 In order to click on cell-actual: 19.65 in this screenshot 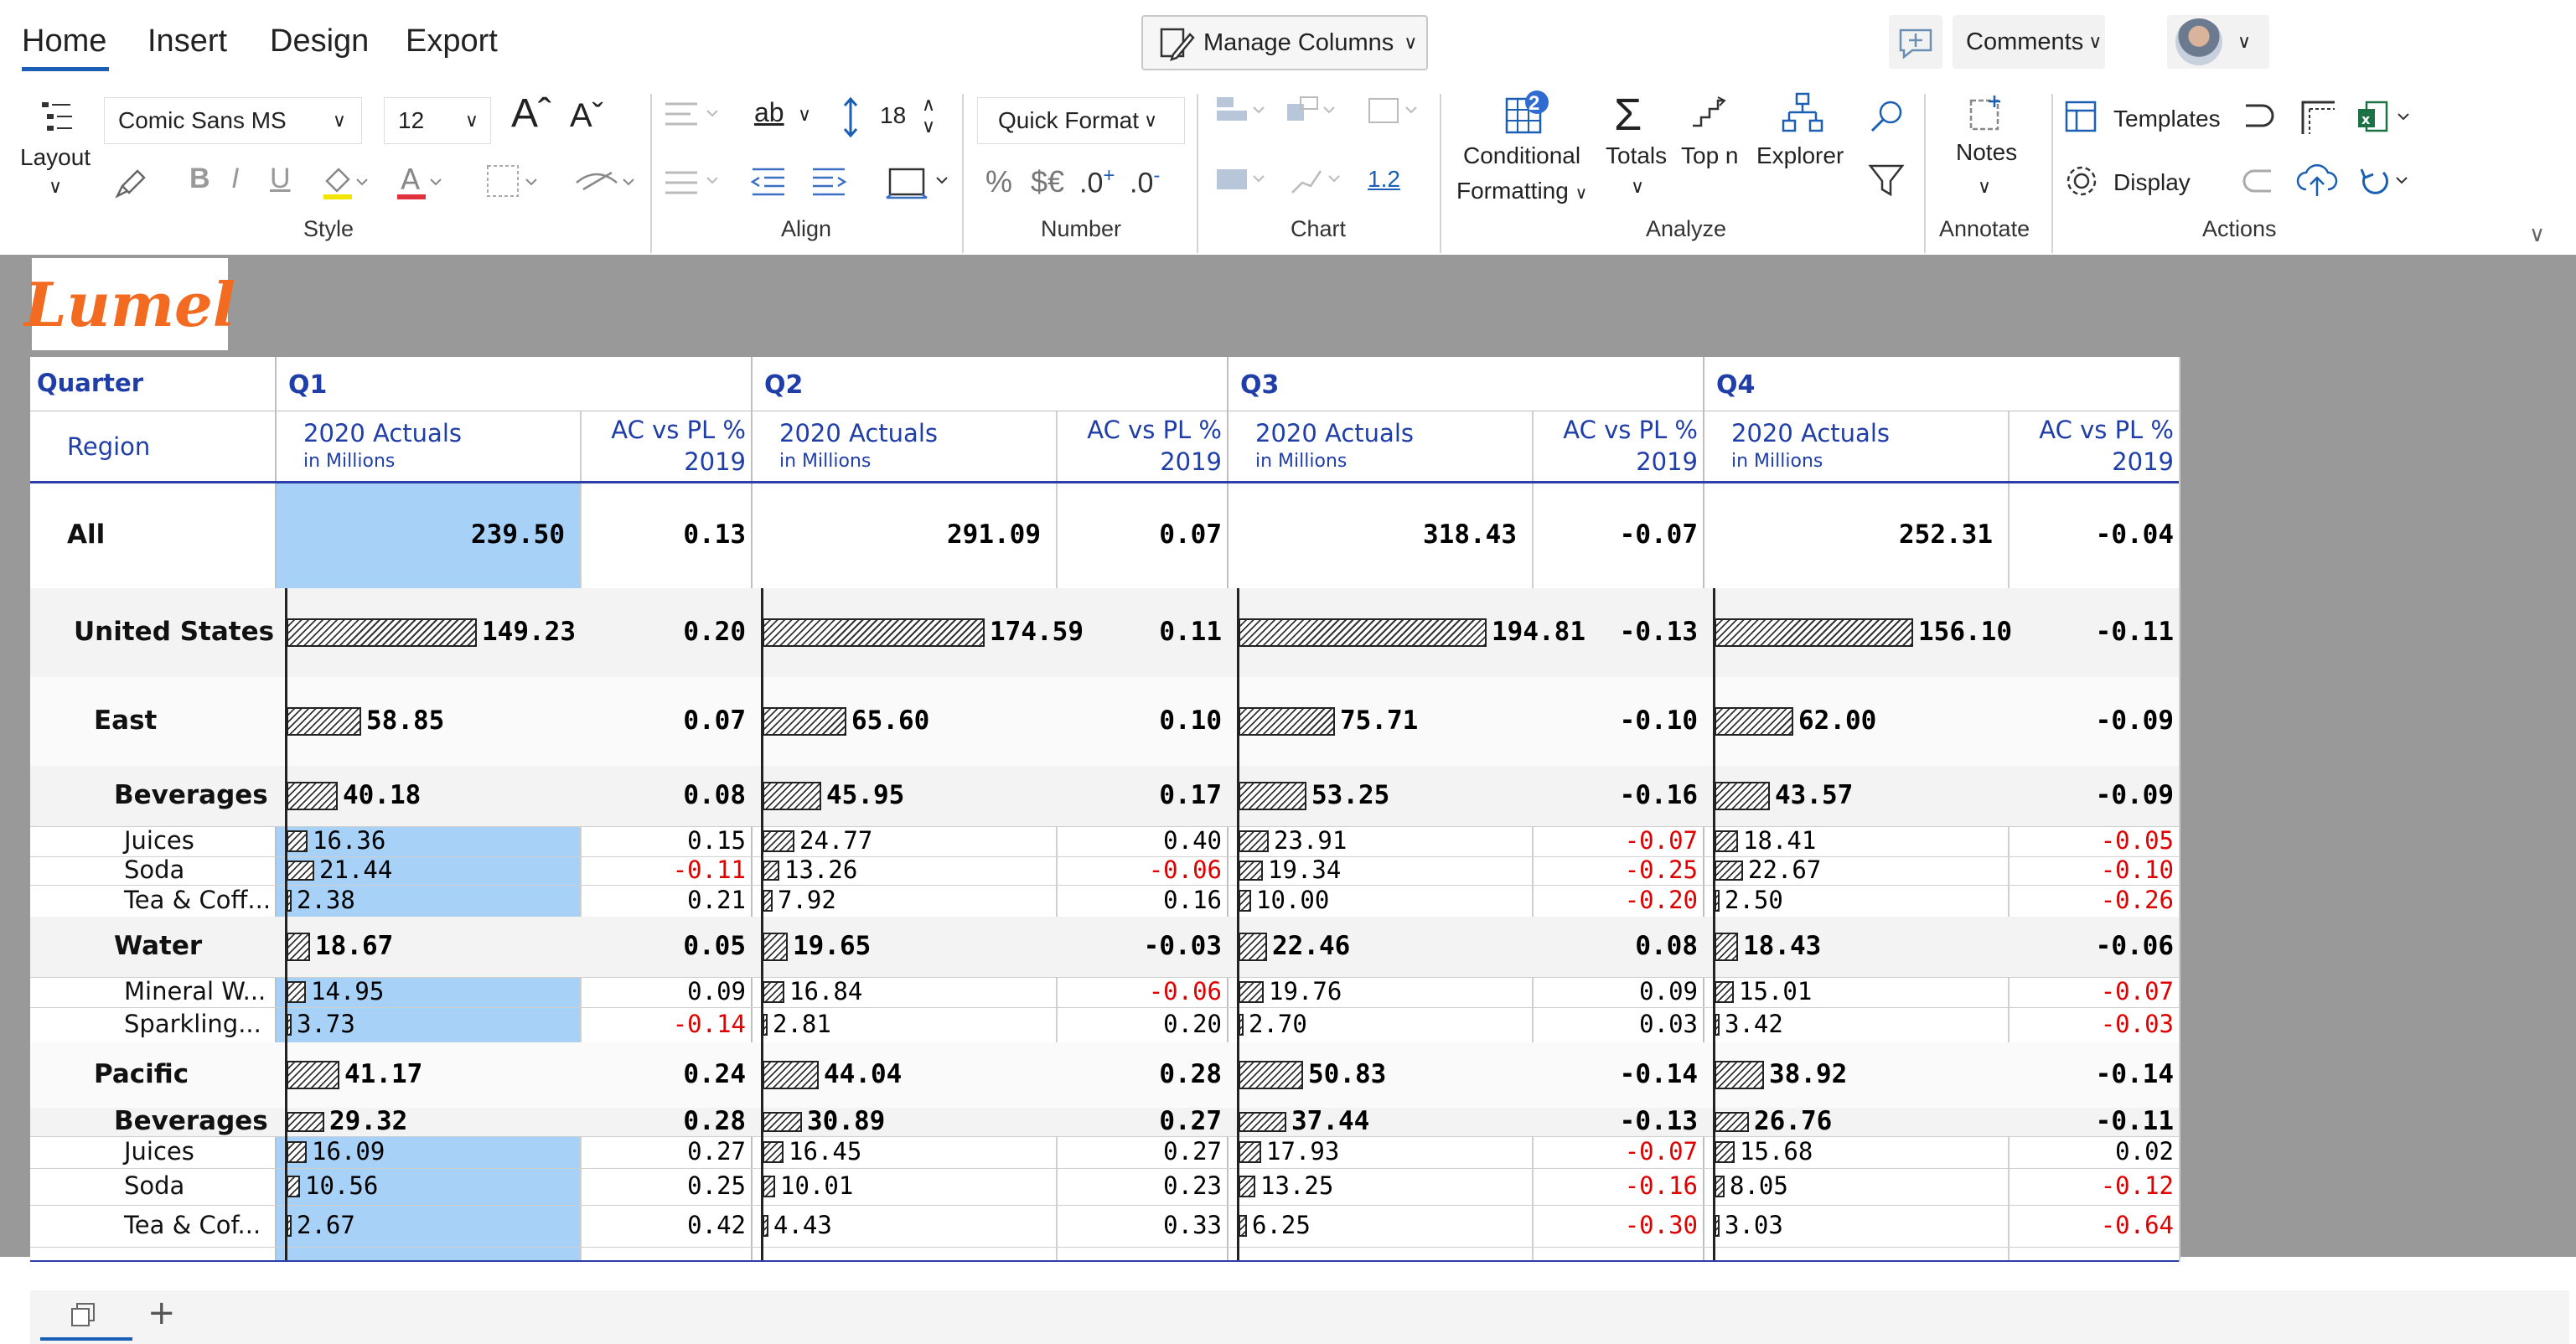, I will do `click(832, 946)`.